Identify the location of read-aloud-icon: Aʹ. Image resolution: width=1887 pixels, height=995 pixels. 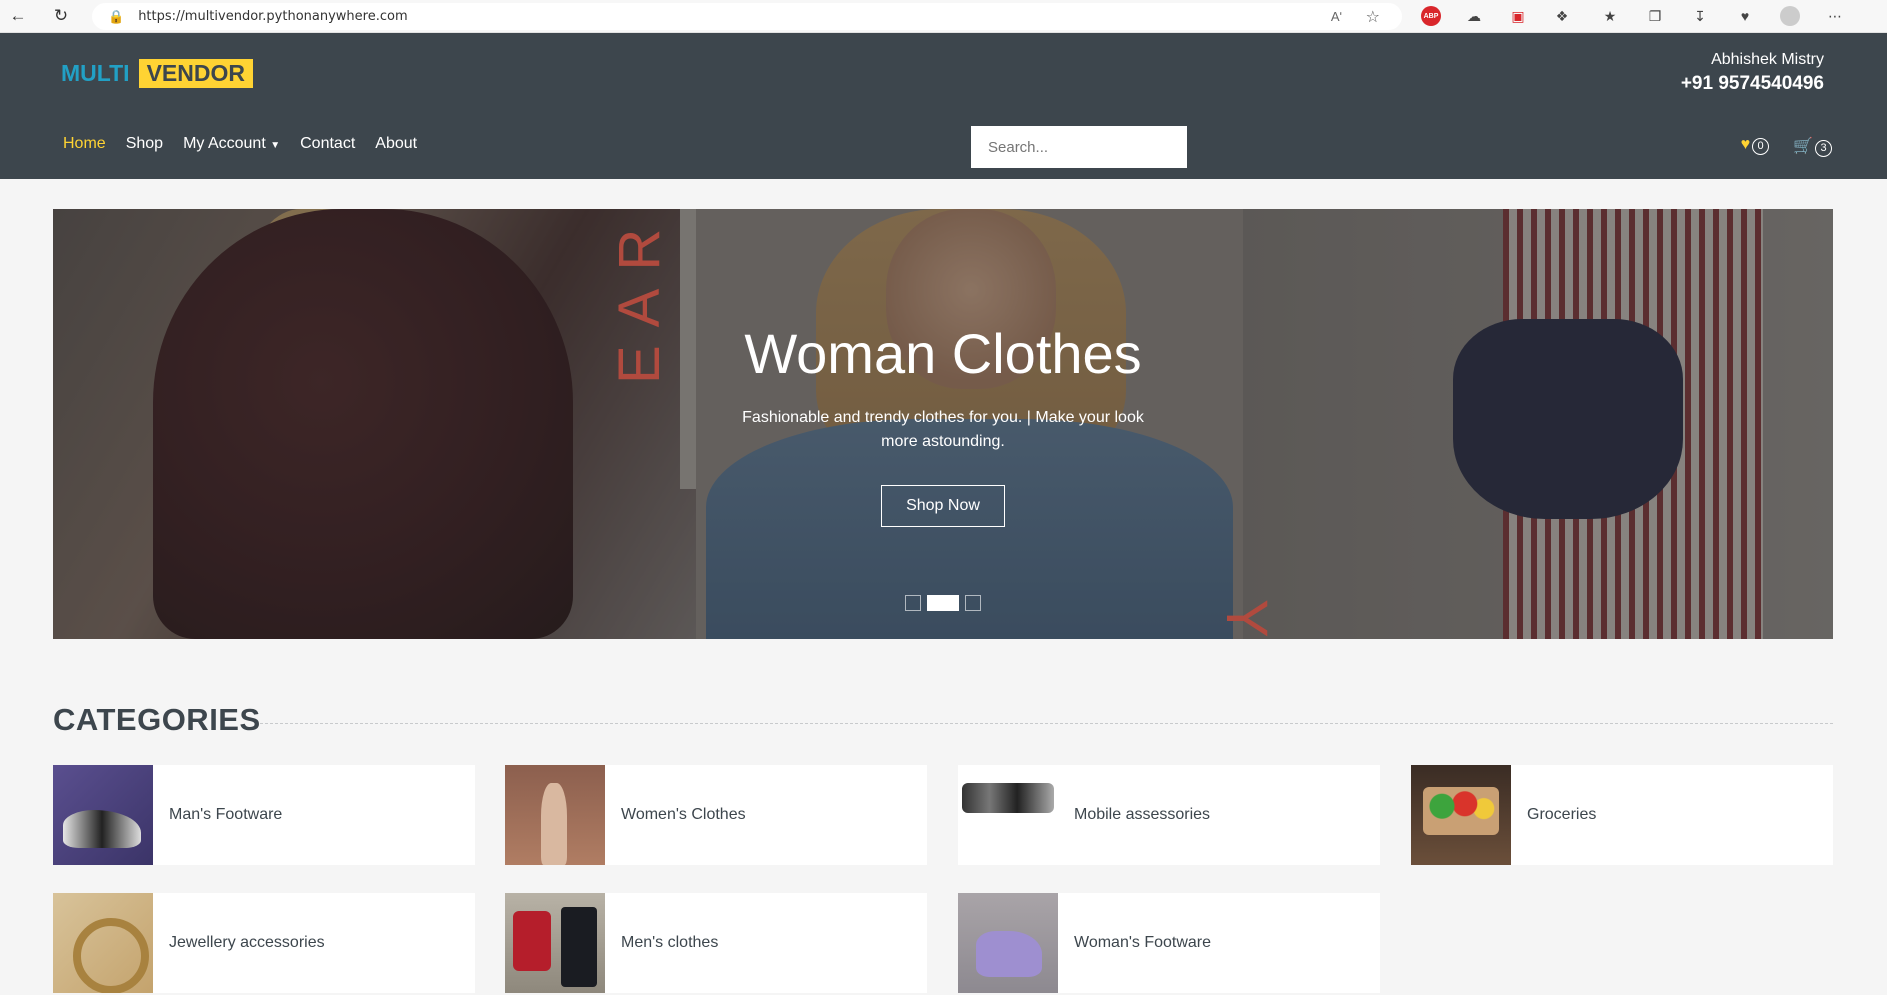
(1336, 16).